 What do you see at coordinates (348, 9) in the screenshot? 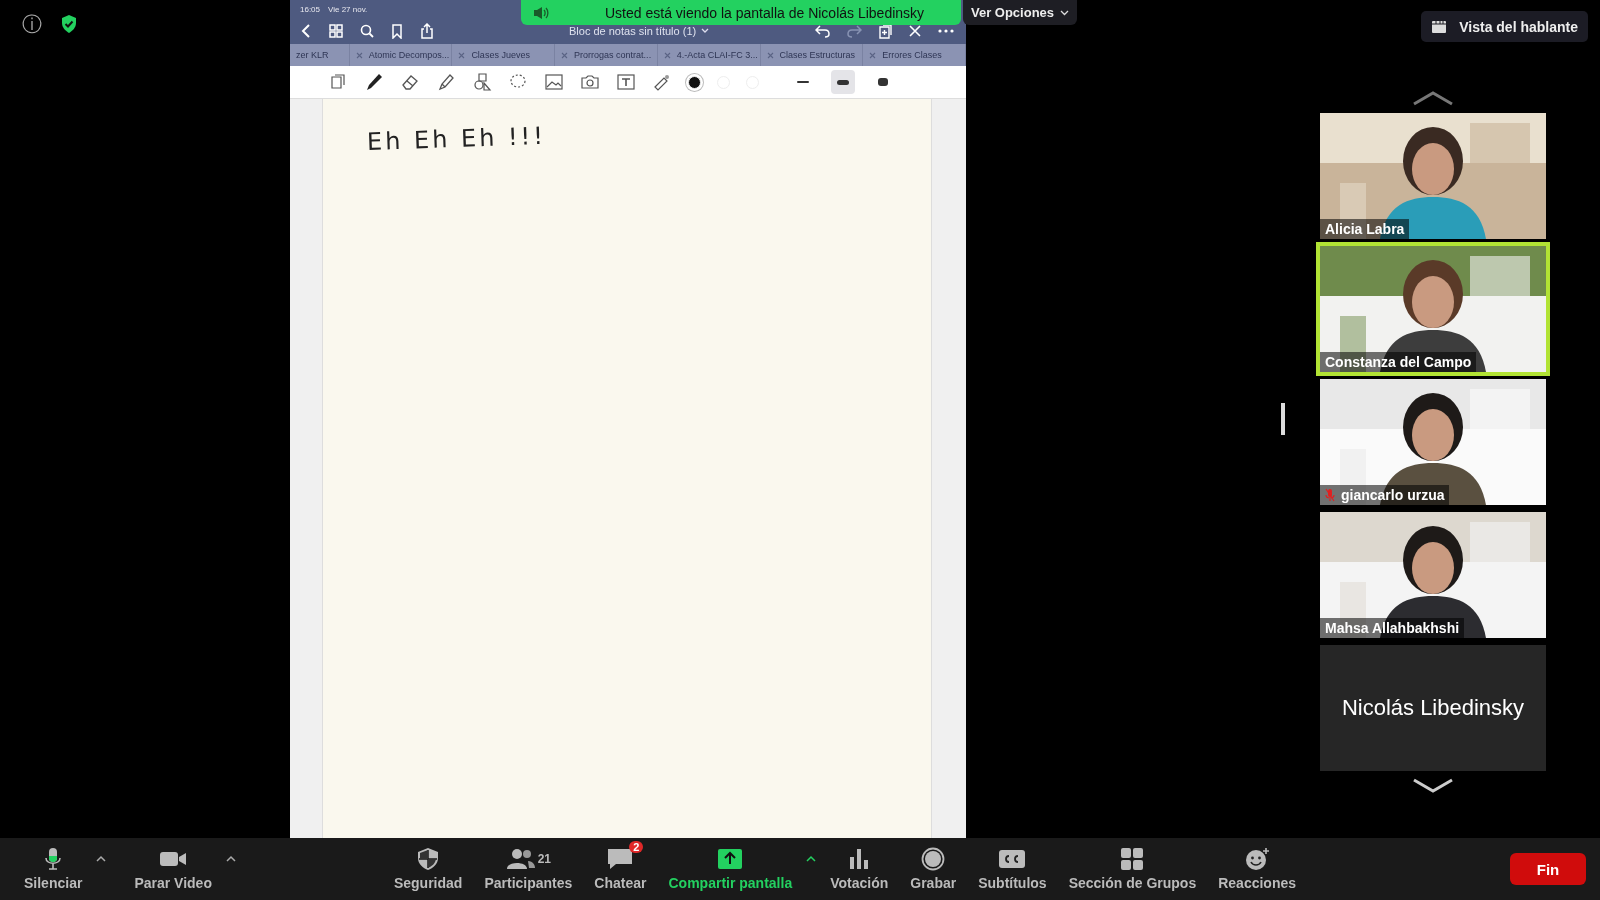
I see `status-date: Vie 27 nov.` at bounding box center [348, 9].